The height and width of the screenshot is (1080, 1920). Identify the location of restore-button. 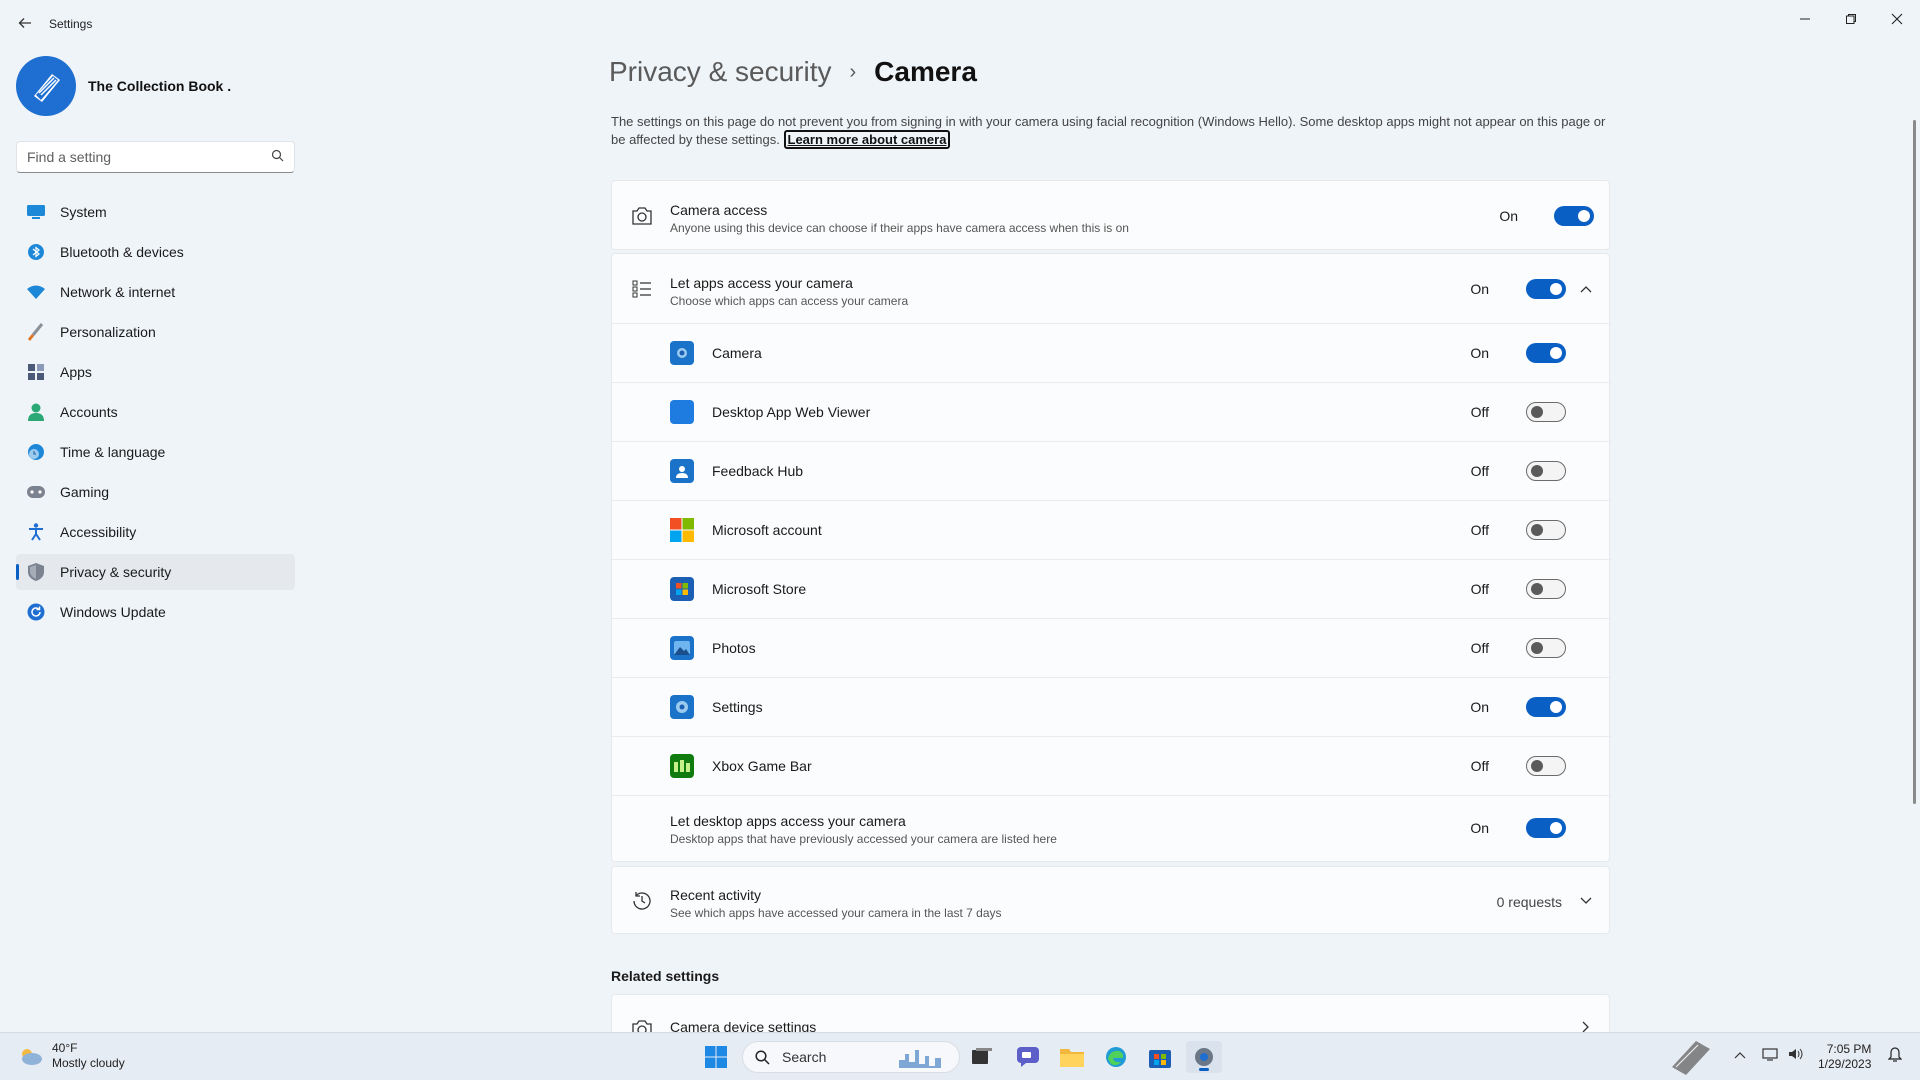
(1851, 19).